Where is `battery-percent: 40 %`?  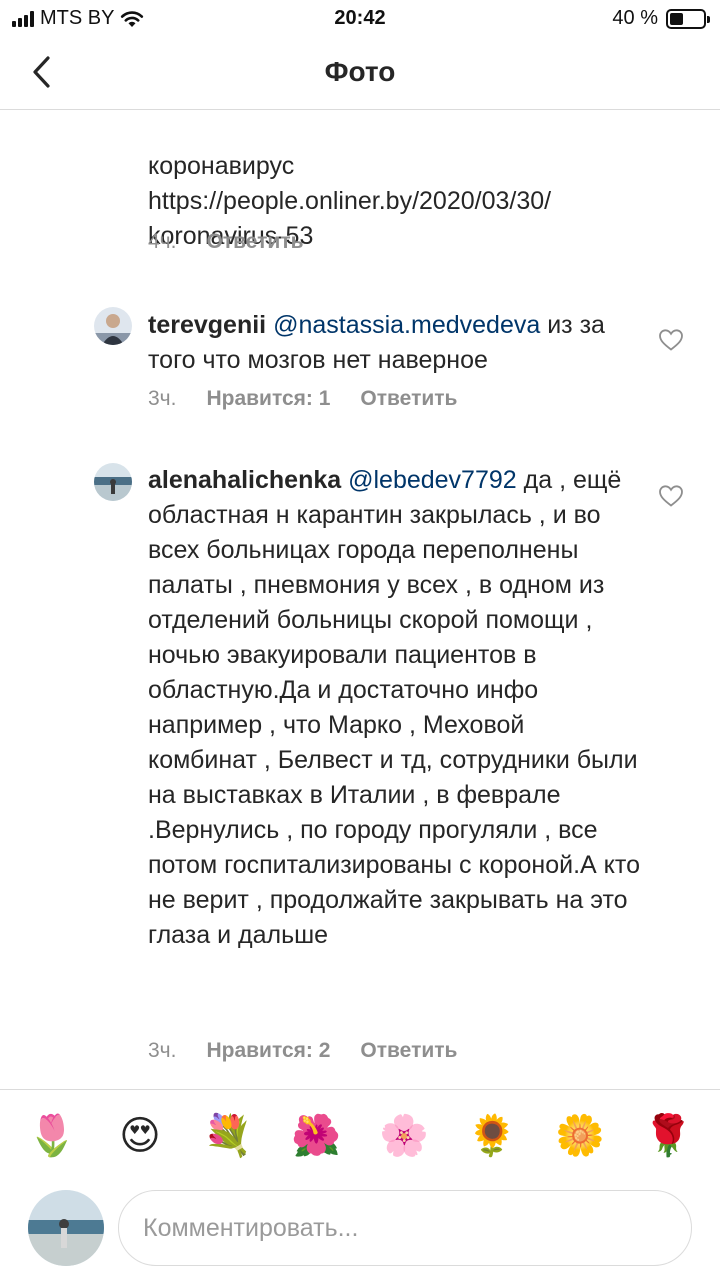
battery-percent: 40 % is located at coordinates (635, 18).